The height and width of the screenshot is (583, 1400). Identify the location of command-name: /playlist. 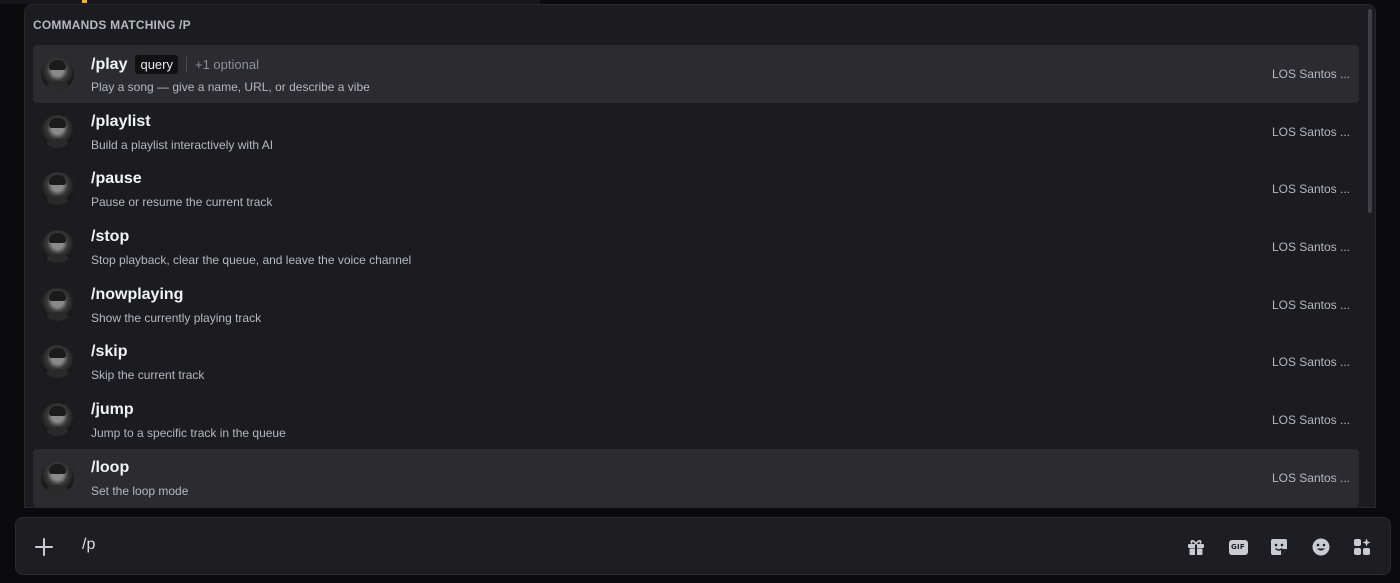
(121, 121).